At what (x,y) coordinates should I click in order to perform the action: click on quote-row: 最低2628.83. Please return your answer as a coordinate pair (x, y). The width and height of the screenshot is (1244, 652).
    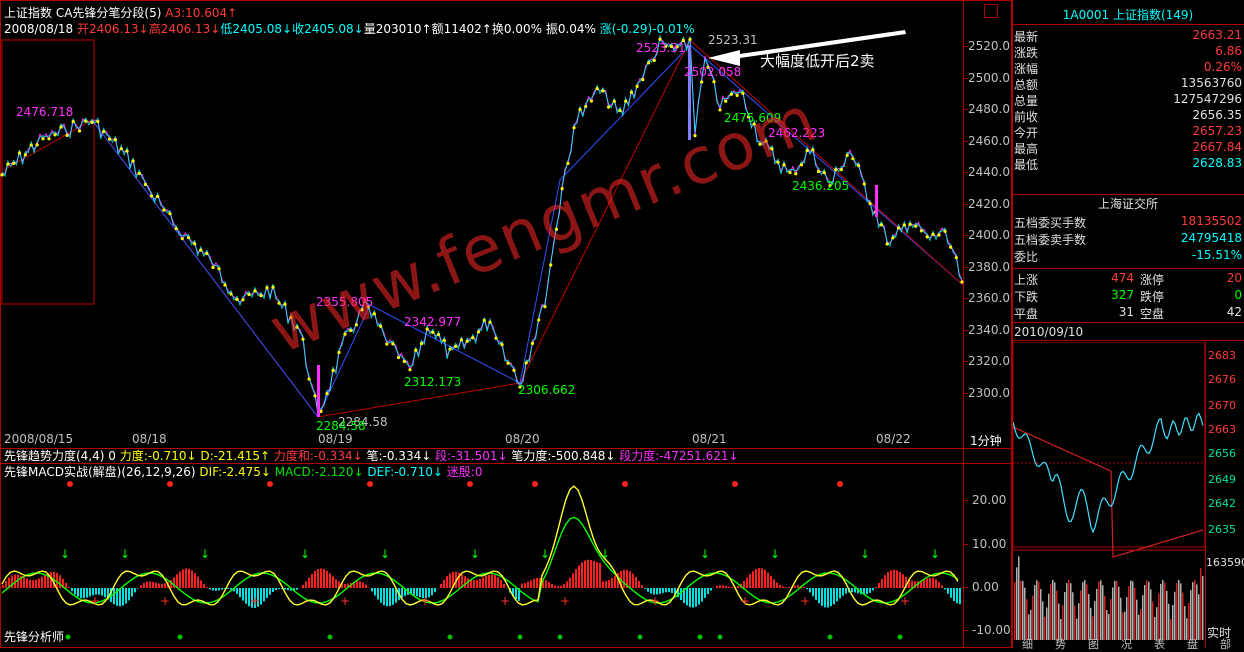
    Looking at the image, I should click on (1128, 164).